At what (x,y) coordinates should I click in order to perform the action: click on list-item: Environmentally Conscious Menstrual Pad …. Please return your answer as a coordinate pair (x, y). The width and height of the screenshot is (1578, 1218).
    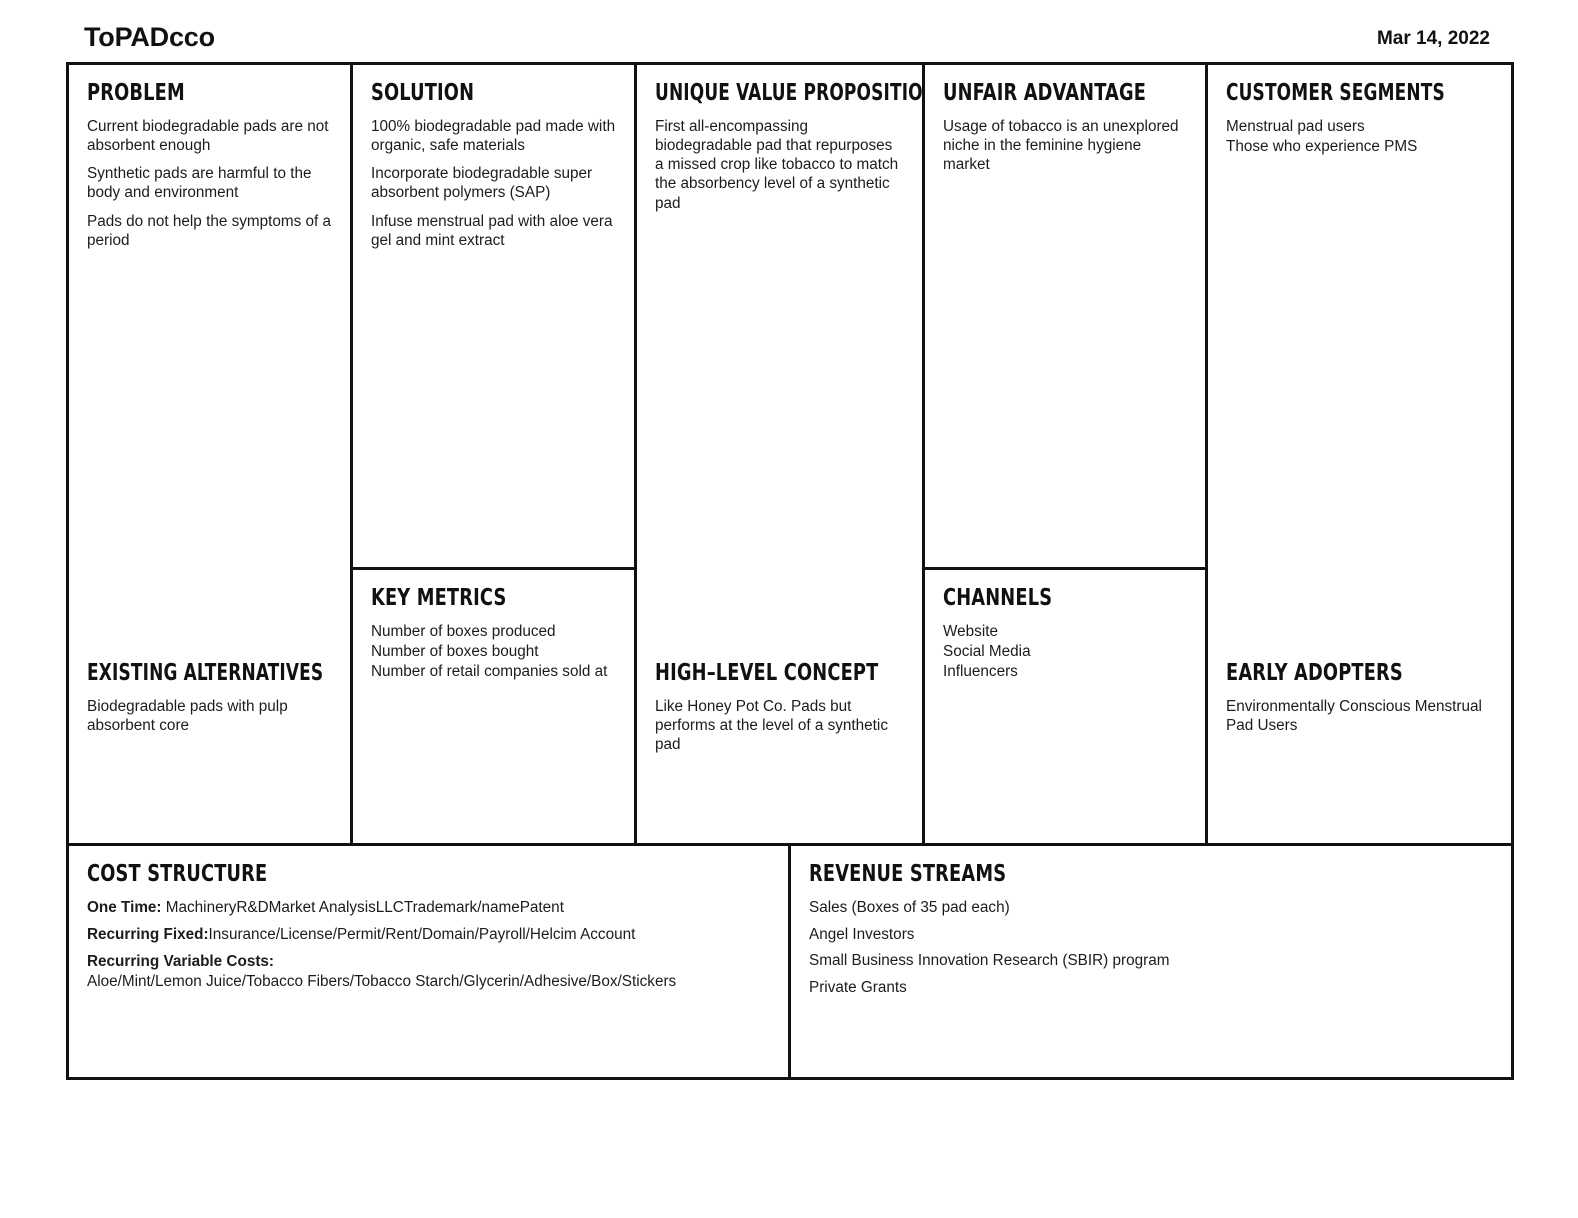
    Looking at the image, I should click on (1354, 716).